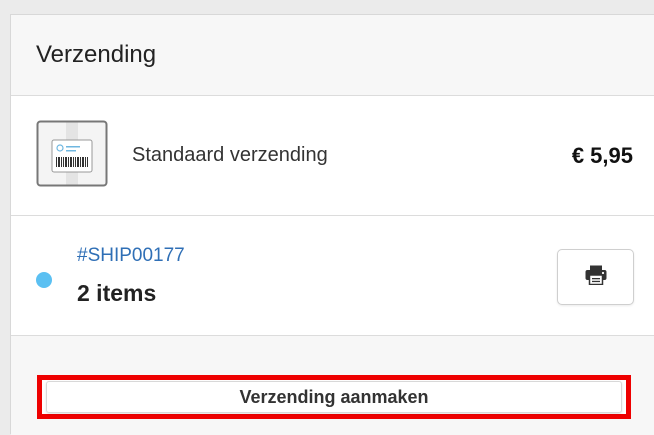  What do you see at coordinates (131, 256) in the screenshot?
I see `shipment-id-link: #SHIP00177` at bounding box center [131, 256].